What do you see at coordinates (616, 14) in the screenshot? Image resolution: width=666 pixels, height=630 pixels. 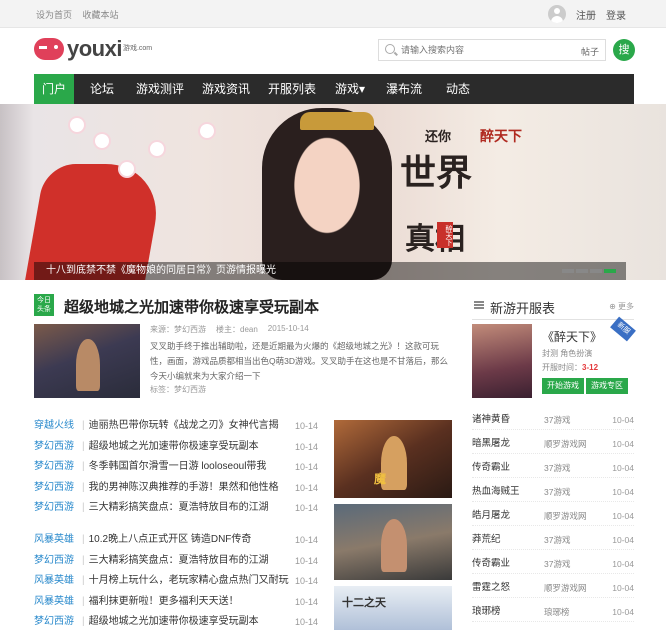 I see `login-link: 登录` at bounding box center [616, 14].